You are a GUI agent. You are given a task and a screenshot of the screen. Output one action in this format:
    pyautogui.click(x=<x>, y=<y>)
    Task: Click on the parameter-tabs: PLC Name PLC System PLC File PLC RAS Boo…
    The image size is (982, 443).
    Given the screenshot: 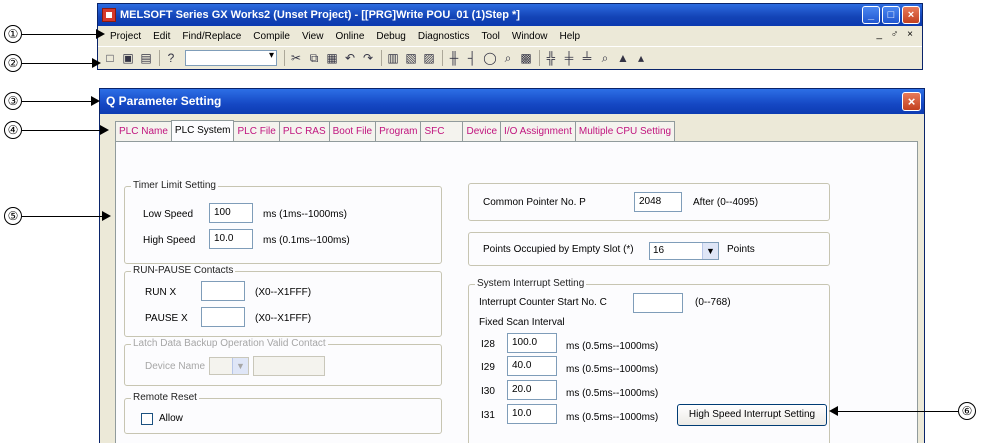 What is the action you would take?
    pyautogui.click(x=395, y=130)
    